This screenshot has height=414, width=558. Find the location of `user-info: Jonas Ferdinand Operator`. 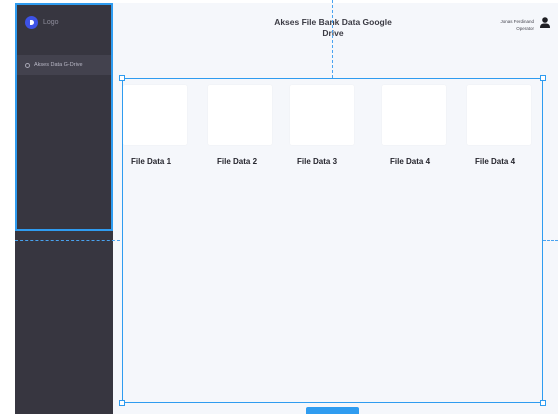

user-info: Jonas Ferdinand Operator is located at coordinates (517, 24).